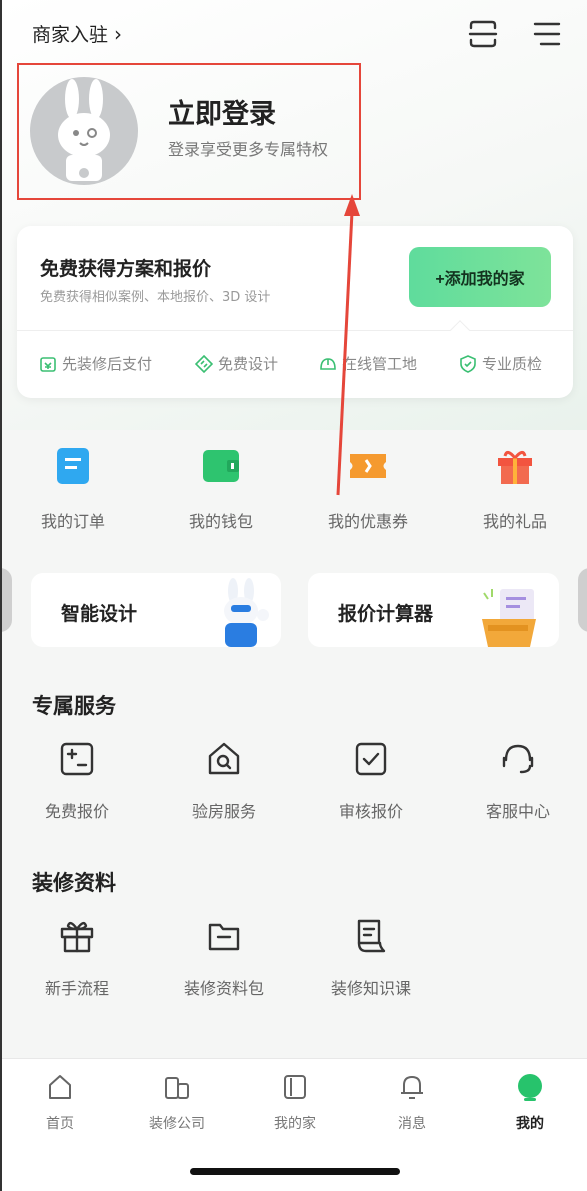  I want to click on materials-section-title: 装修资料, so click(74, 883).